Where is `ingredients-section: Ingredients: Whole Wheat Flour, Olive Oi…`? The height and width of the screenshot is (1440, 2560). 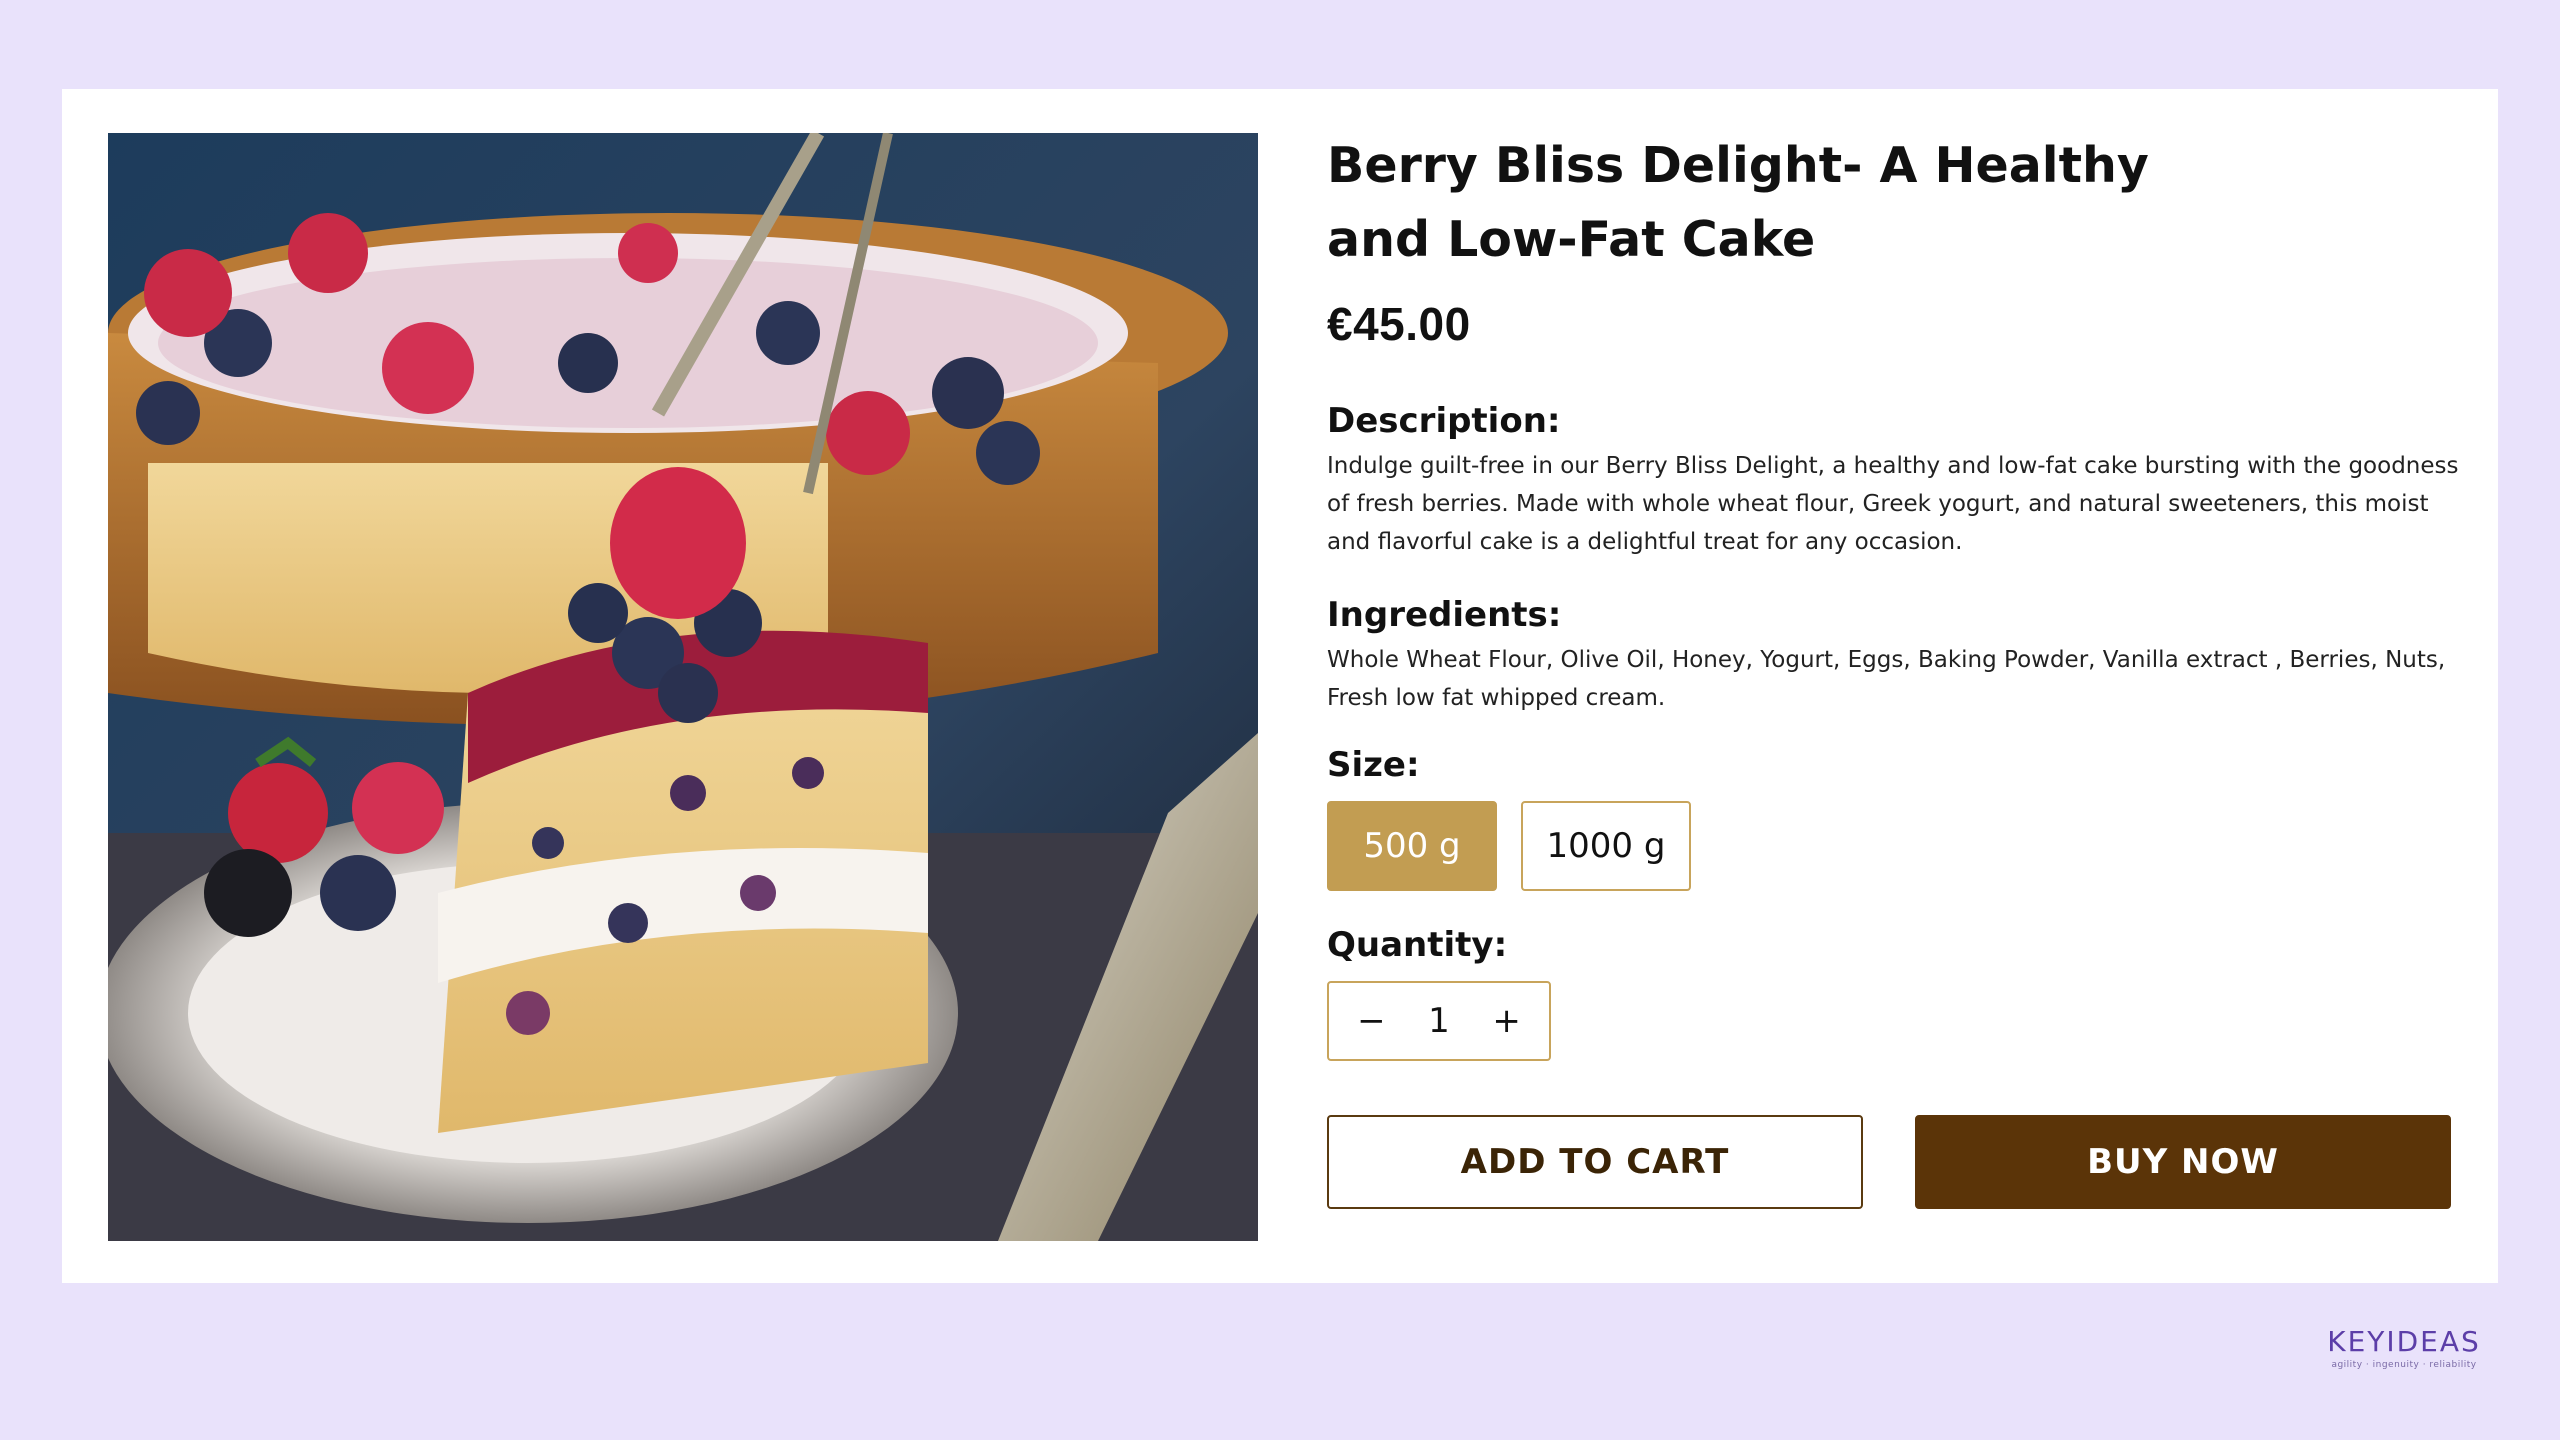 ingredients-section: Ingredients: Whole Wheat Flour, Olive Oi… is located at coordinates (1897, 656).